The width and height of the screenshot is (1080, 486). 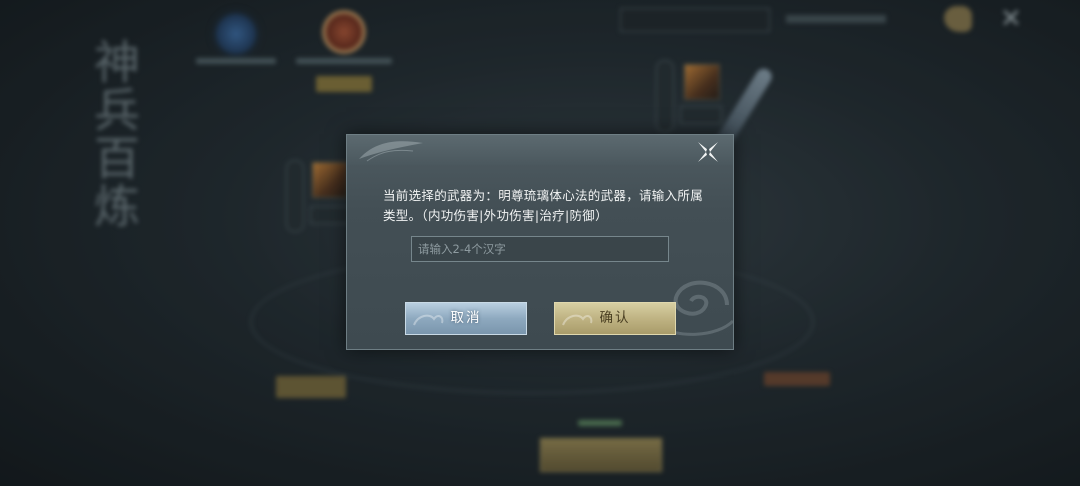 I want to click on confirm-button: 确认, so click(x=615, y=318).